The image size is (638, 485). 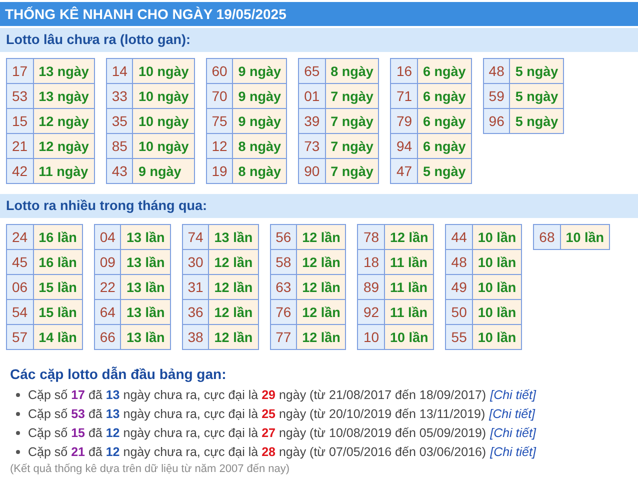 What do you see at coordinates (219, 71) in the screenshot?
I see `number-cell: 60` at bounding box center [219, 71].